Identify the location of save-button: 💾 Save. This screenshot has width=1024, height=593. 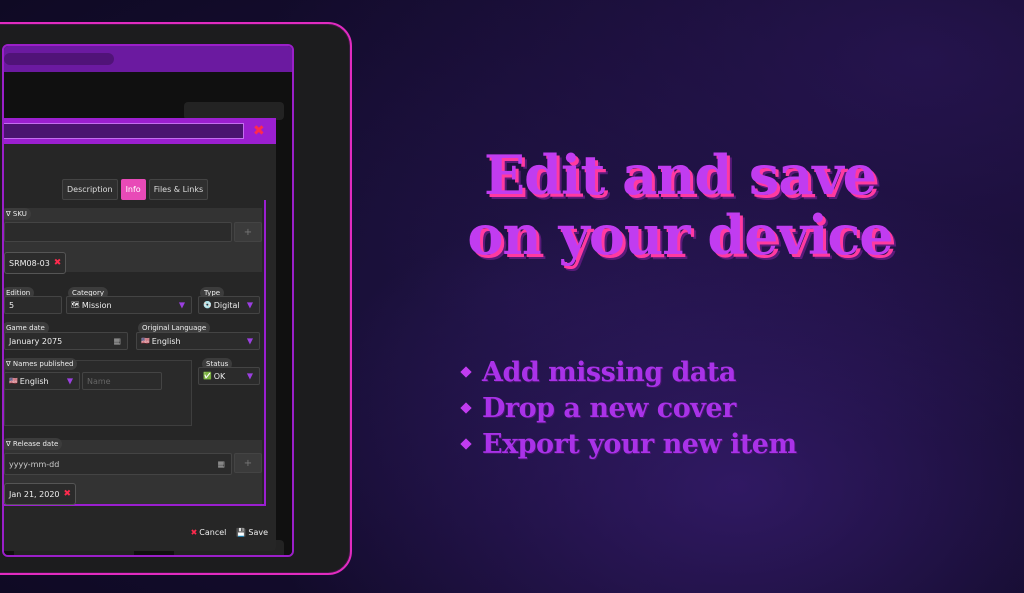
(252, 532).